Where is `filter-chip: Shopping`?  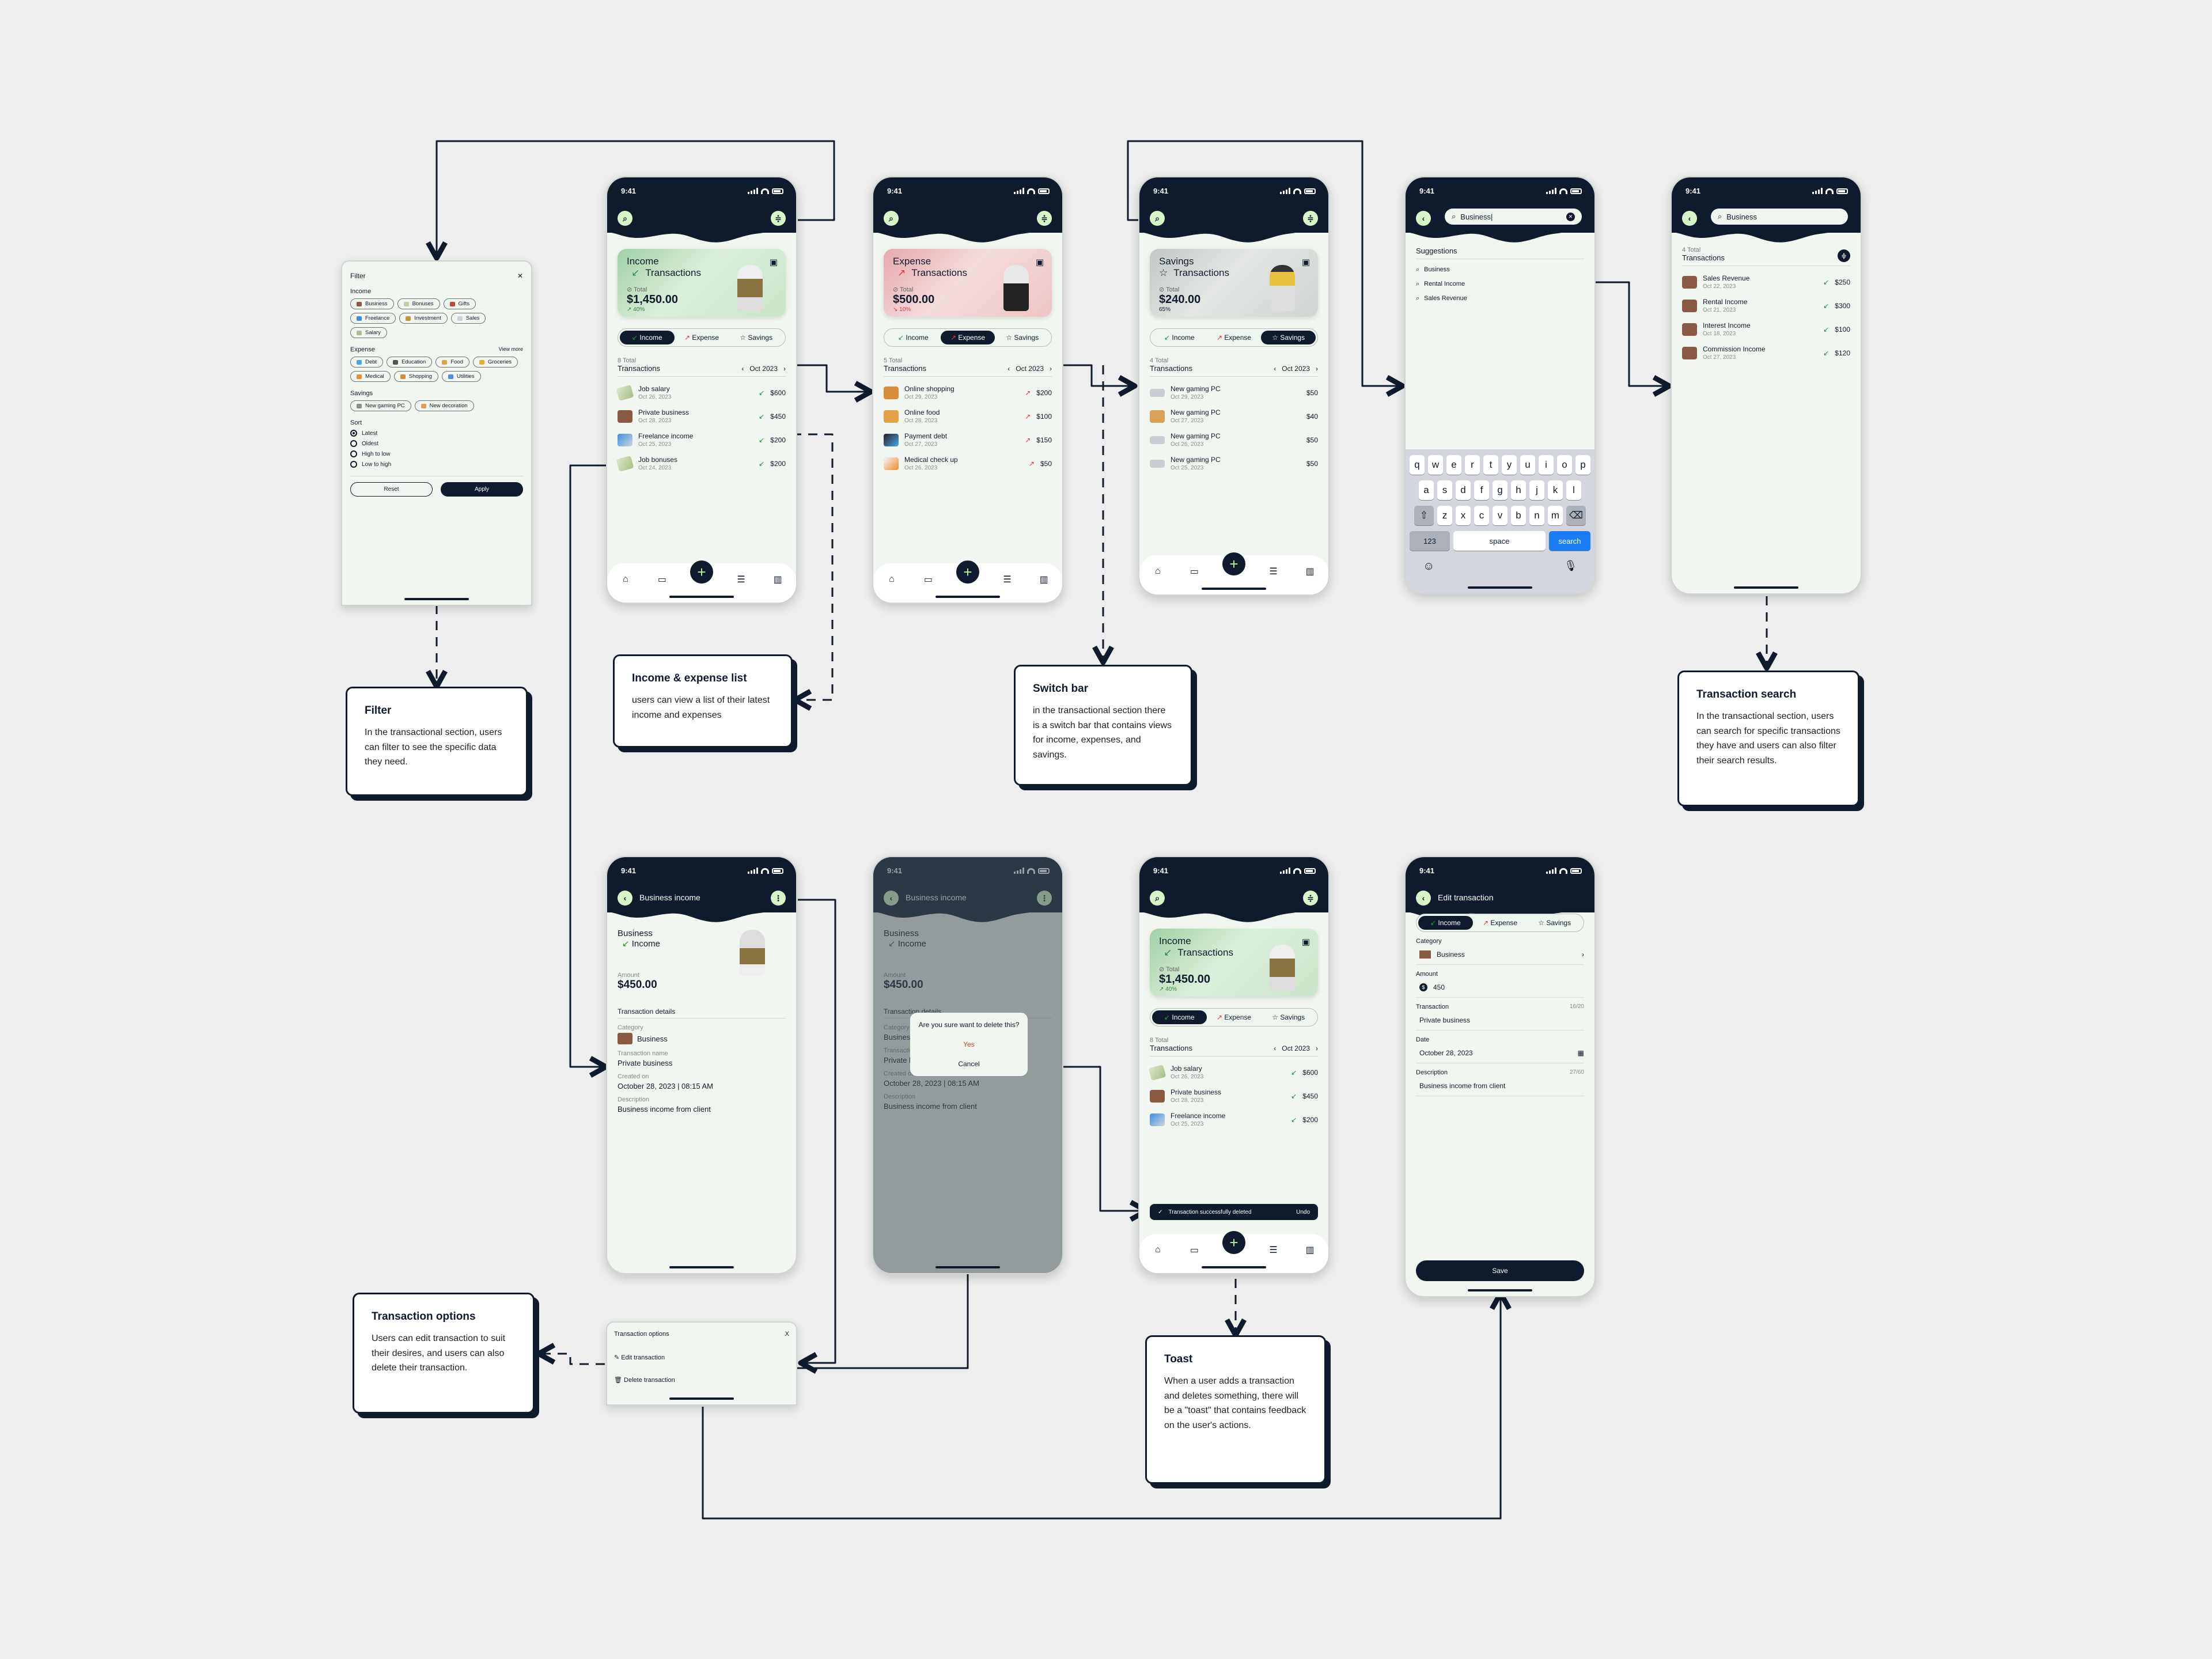 filter-chip: Shopping is located at coordinates (415, 376).